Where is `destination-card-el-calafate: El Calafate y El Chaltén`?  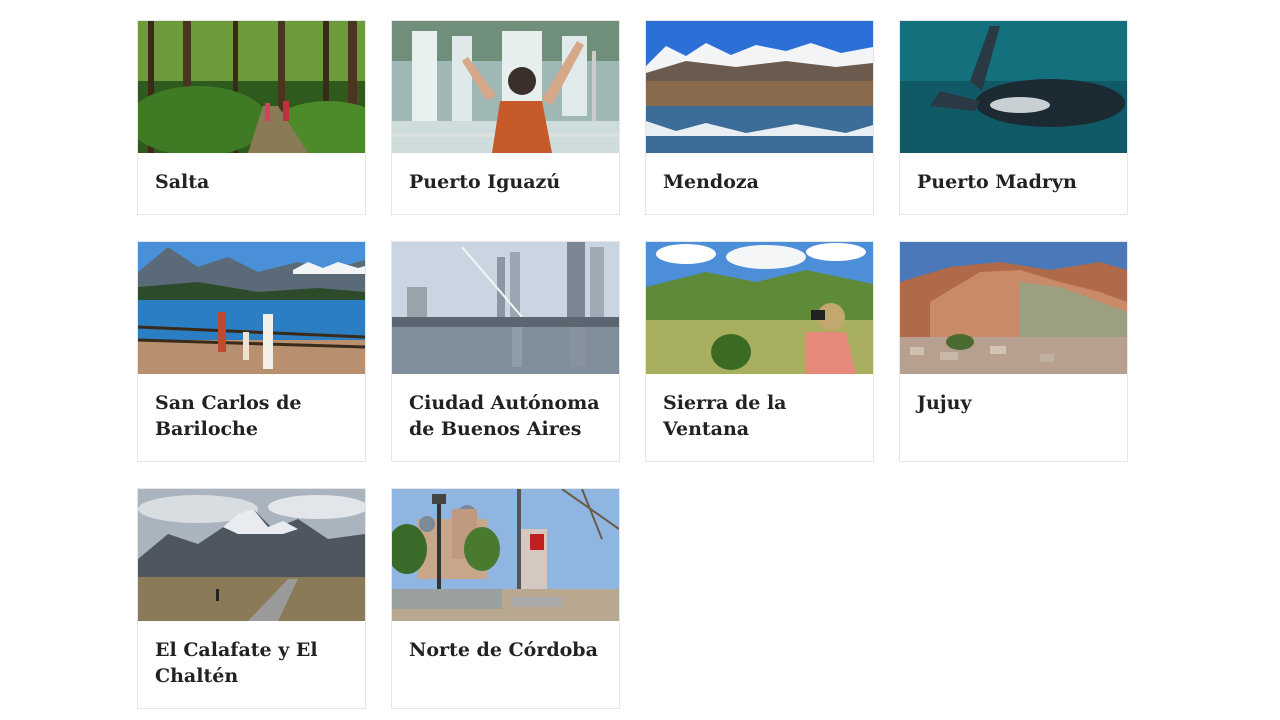 destination-card-el-calafate: El Calafate y El Chaltén is located at coordinates (251, 598).